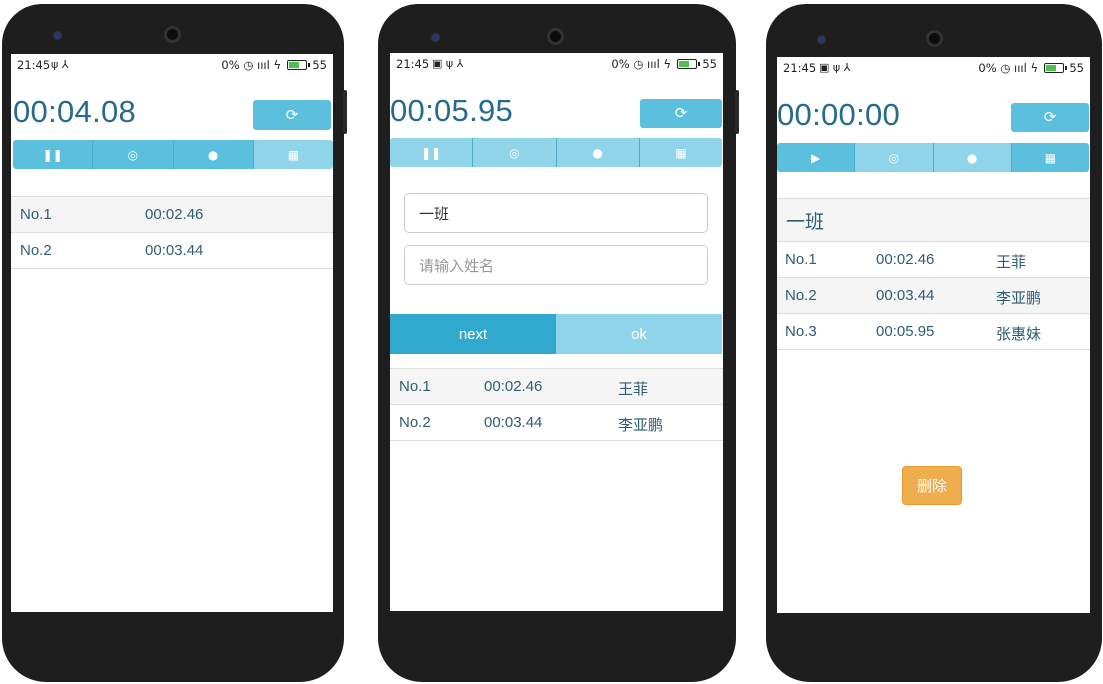 The width and height of the screenshot is (1103, 684). I want to click on group-title: 一班, so click(933, 220).